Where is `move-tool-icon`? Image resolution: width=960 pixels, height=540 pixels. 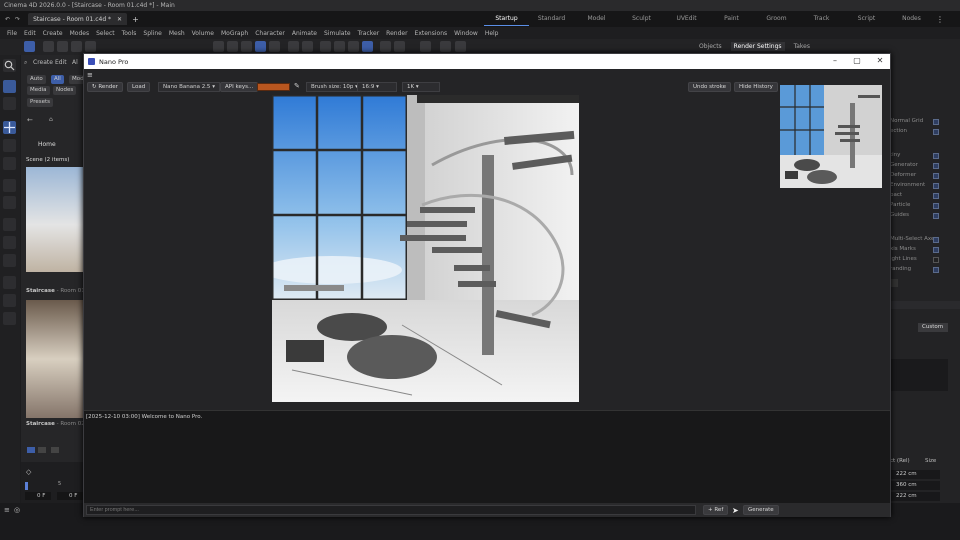
move-tool-icon is located at coordinates (9, 127).